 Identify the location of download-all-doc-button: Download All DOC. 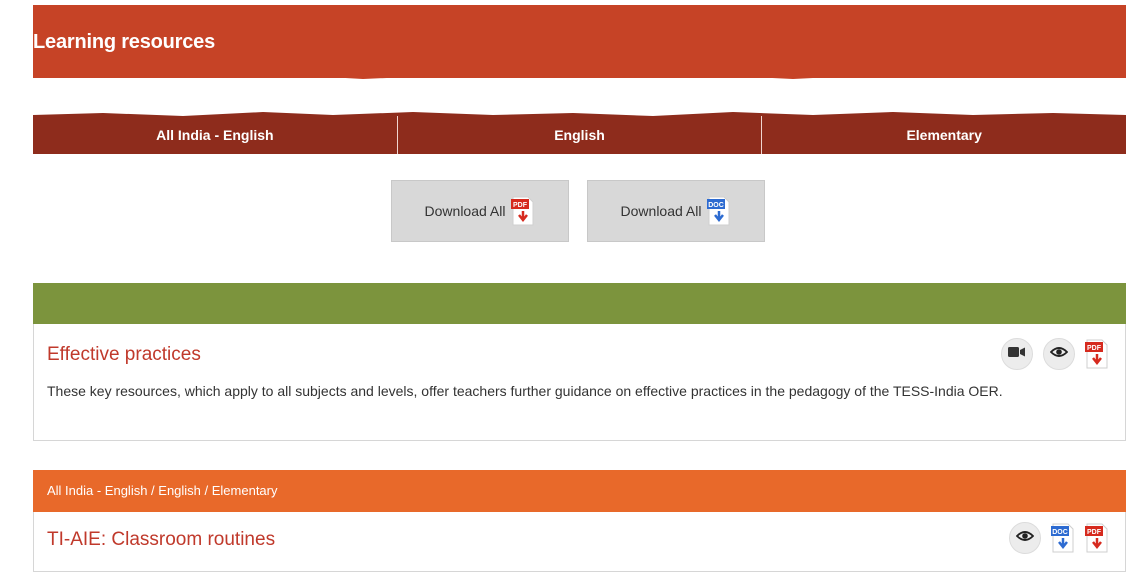
(676, 211).